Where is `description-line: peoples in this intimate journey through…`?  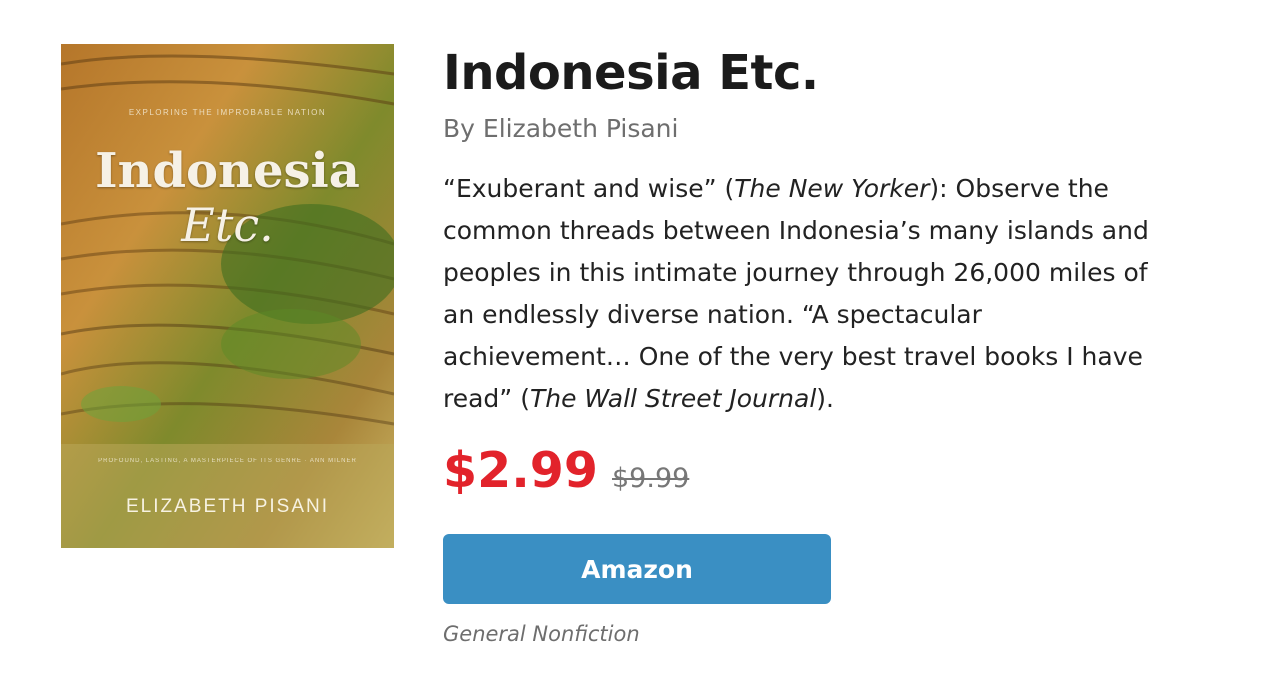 description-line: peoples in this intimate journey through… is located at coordinates (795, 272).